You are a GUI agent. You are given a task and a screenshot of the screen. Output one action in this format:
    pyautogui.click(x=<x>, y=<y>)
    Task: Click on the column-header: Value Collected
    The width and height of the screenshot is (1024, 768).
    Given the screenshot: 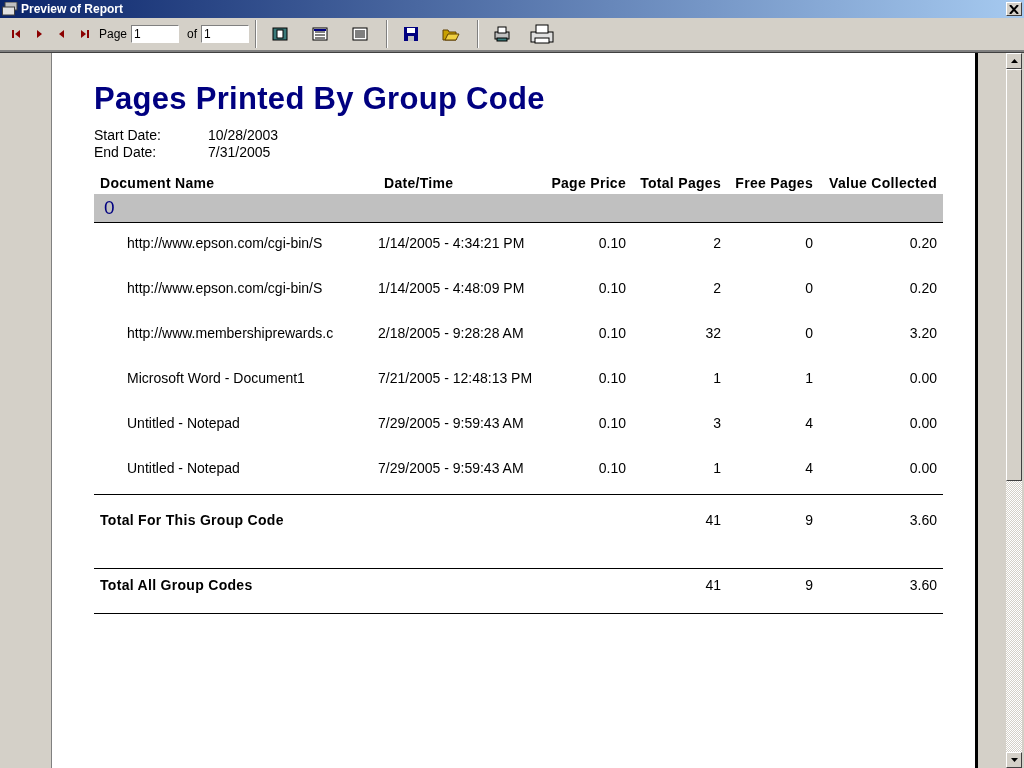 What is the action you would take?
    pyautogui.click(x=883, y=183)
    